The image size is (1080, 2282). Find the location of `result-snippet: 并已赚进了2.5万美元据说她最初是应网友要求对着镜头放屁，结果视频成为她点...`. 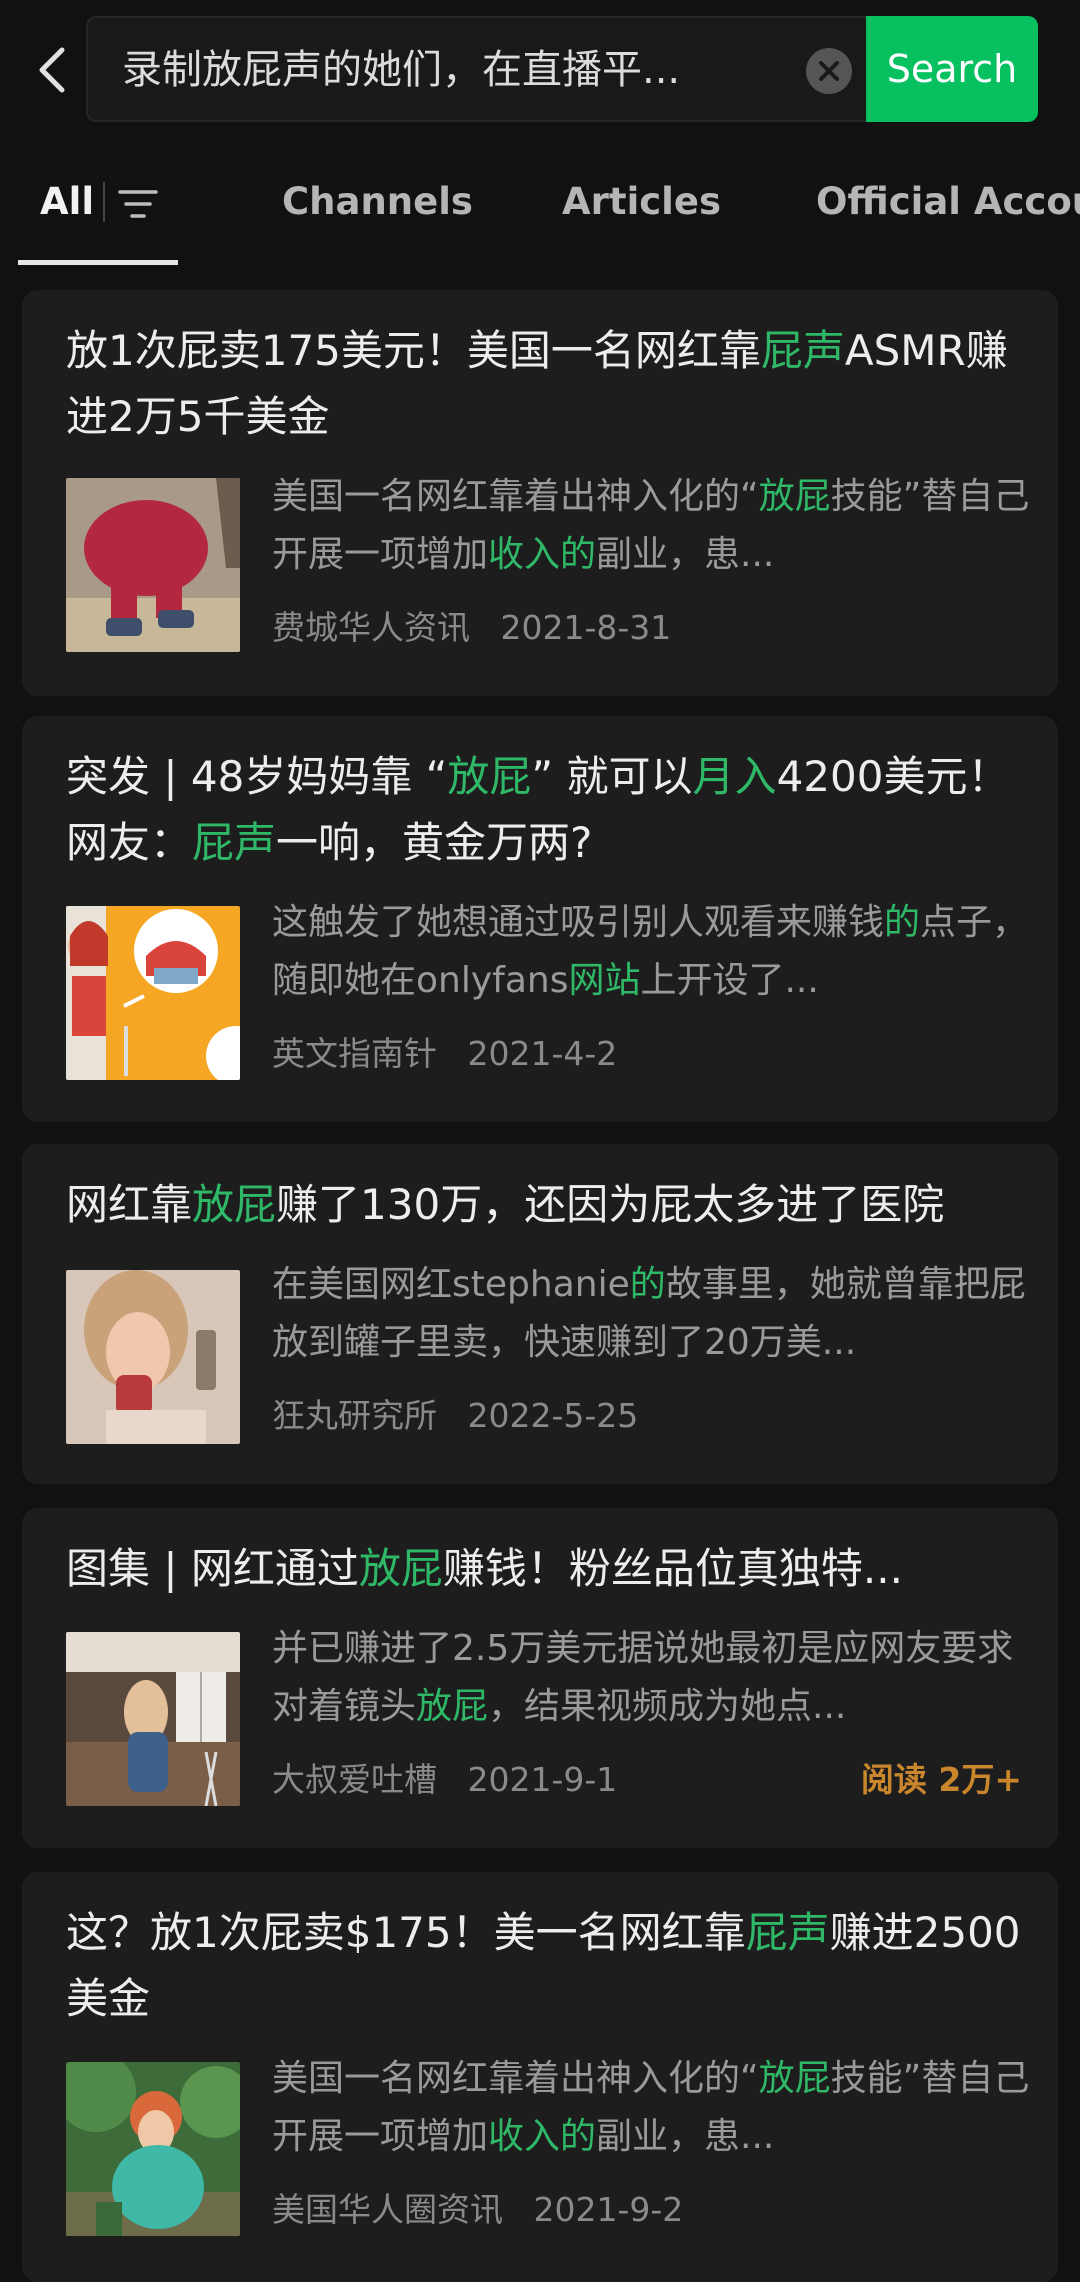

result-snippet: 并已赚进了2.5万美元据说她最初是应网友要求对着镜头放屁，结果视频成为她点... is located at coordinates (657, 1678).